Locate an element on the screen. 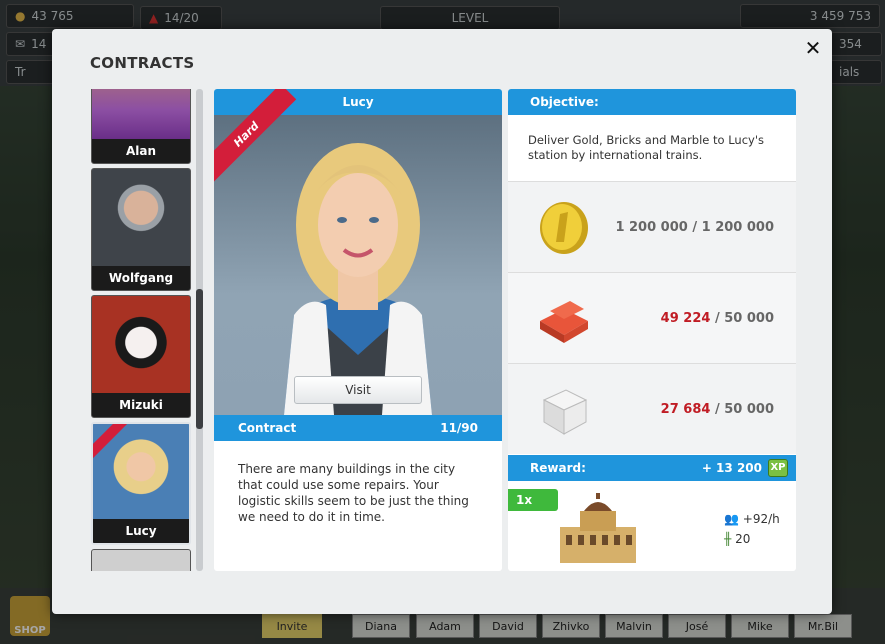 Image resolution: width=885 pixels, height=644 pixels. bricks-icon is located at coordinates (564, 322).